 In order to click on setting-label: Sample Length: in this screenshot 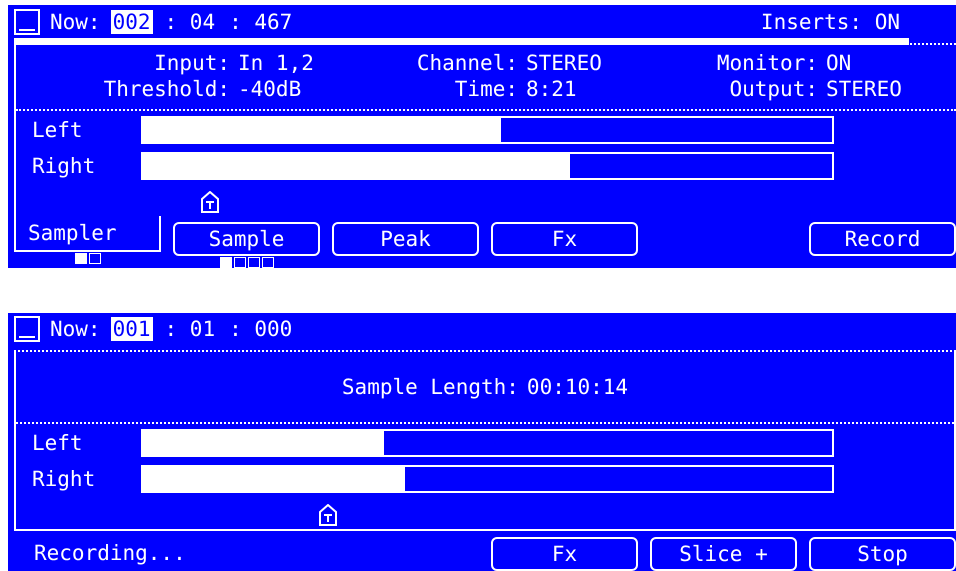, I will do `click(431, 387)`.